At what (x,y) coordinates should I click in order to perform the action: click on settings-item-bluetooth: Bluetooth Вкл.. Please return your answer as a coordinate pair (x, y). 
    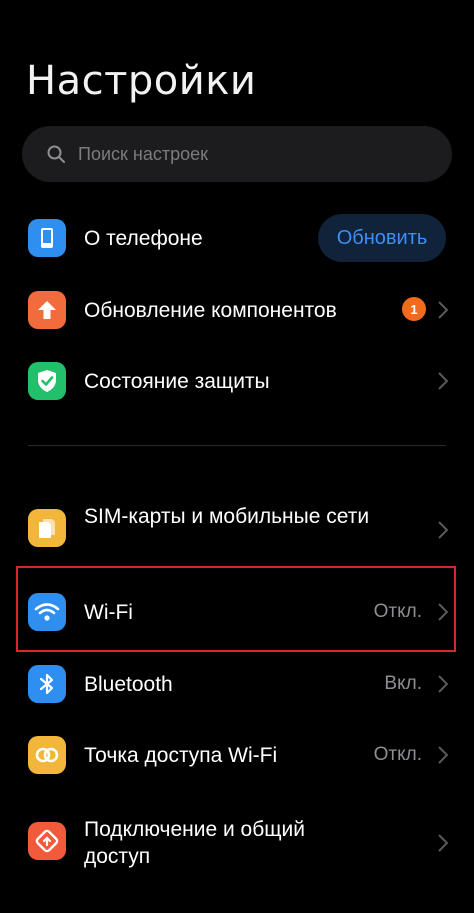
    Looking at the image, I should click on (237, 684).